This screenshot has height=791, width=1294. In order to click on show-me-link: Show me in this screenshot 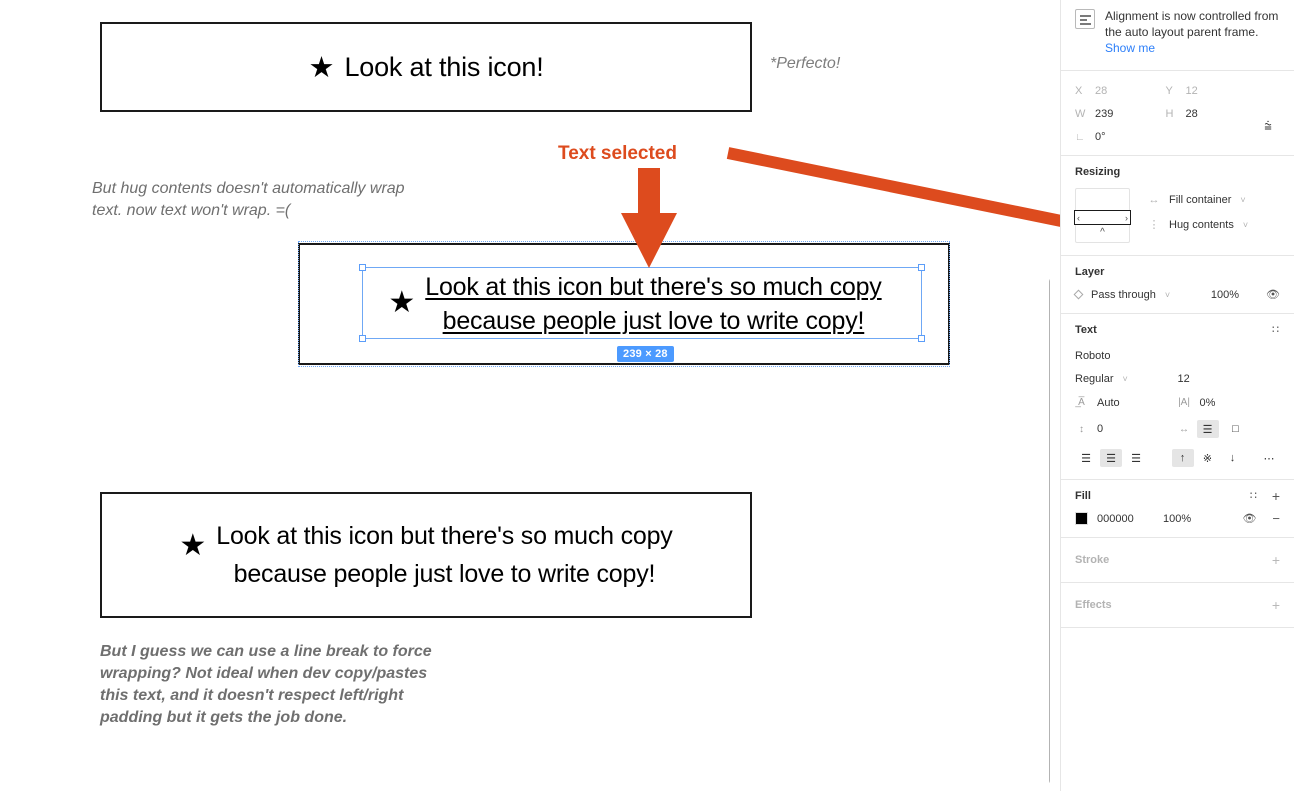, I will do `click(1130, 48)`.